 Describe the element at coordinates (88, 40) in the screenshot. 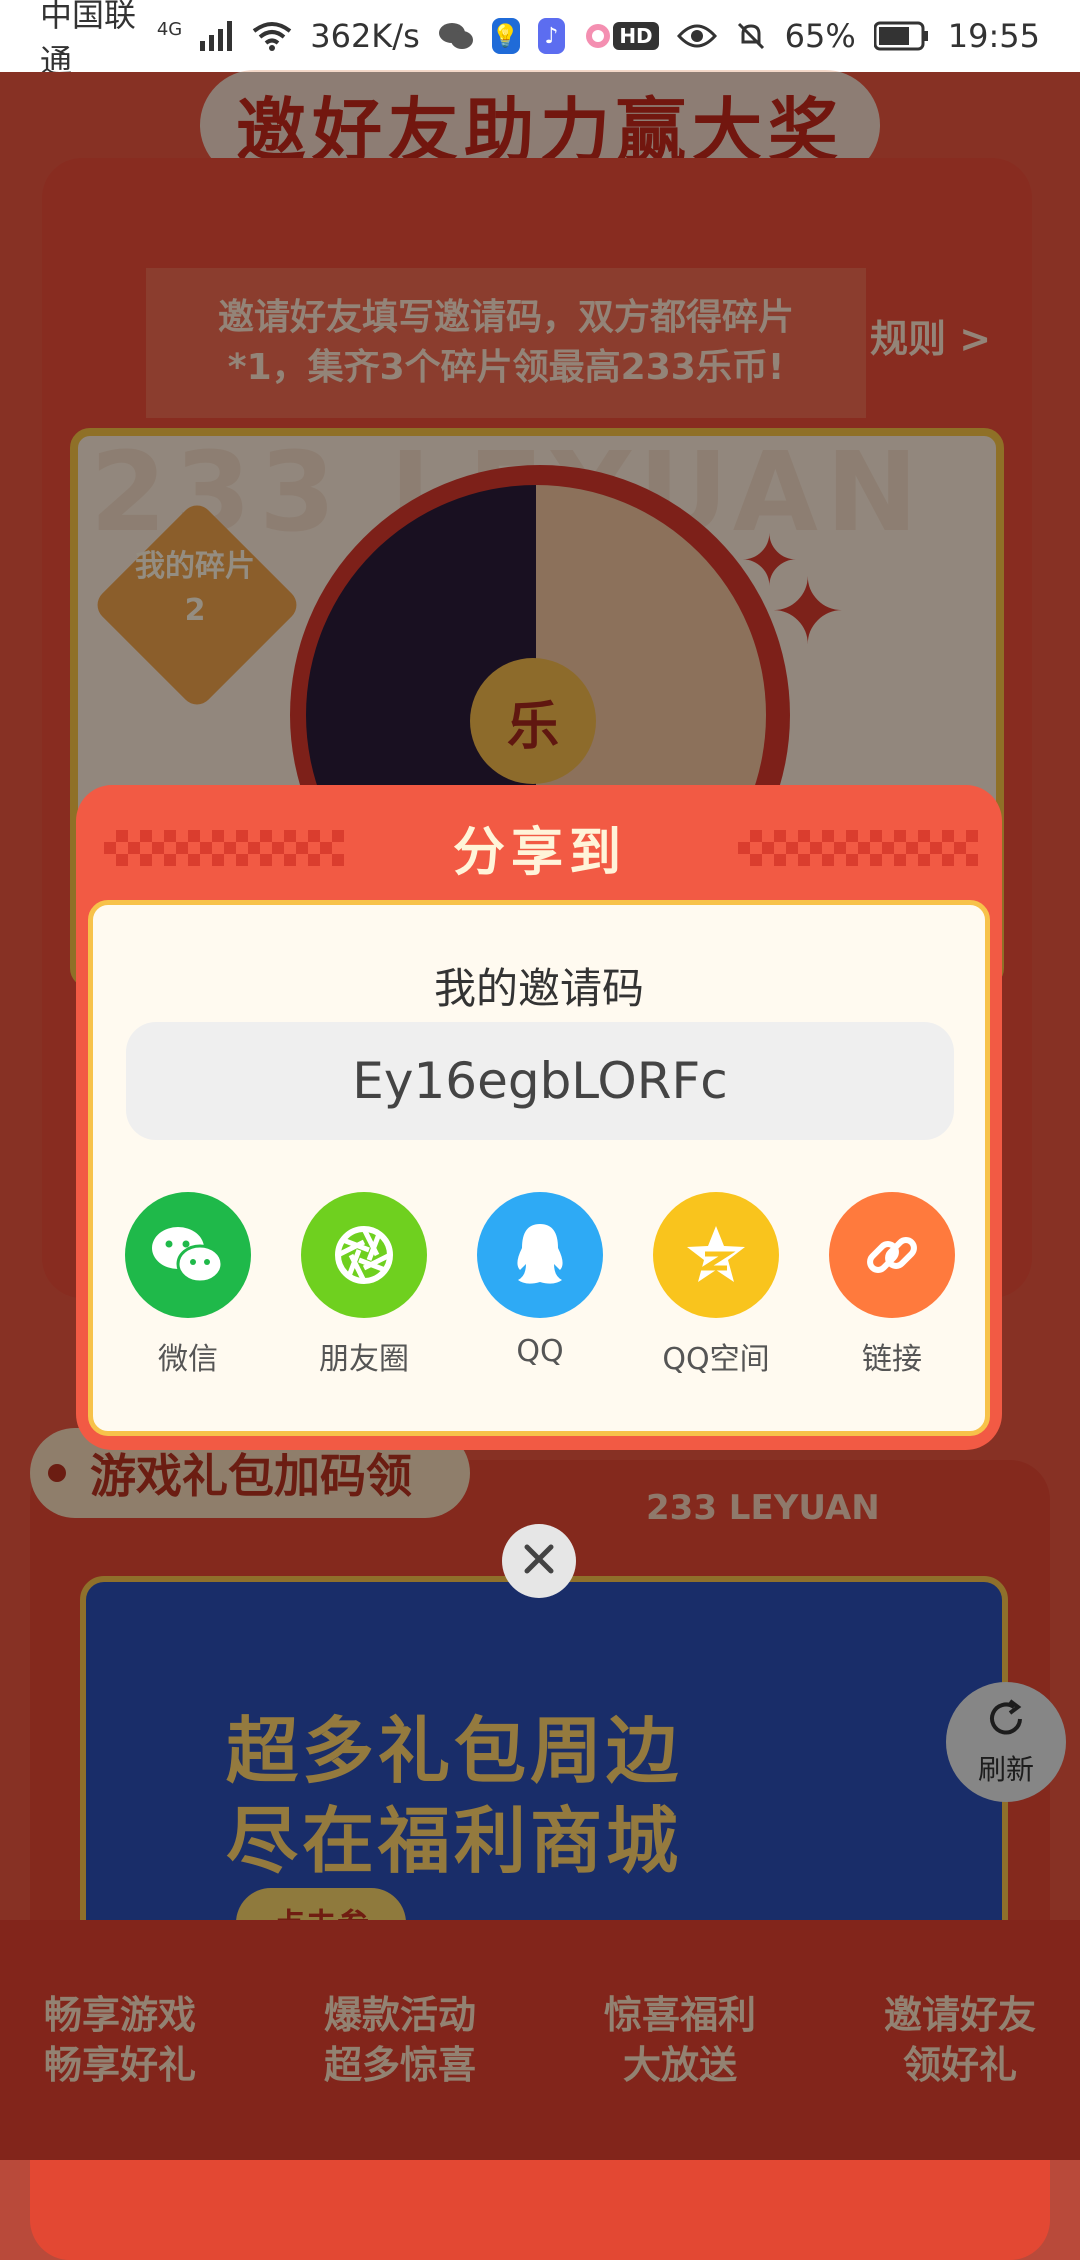

I see `carrier-name: 中国联通` at that location.